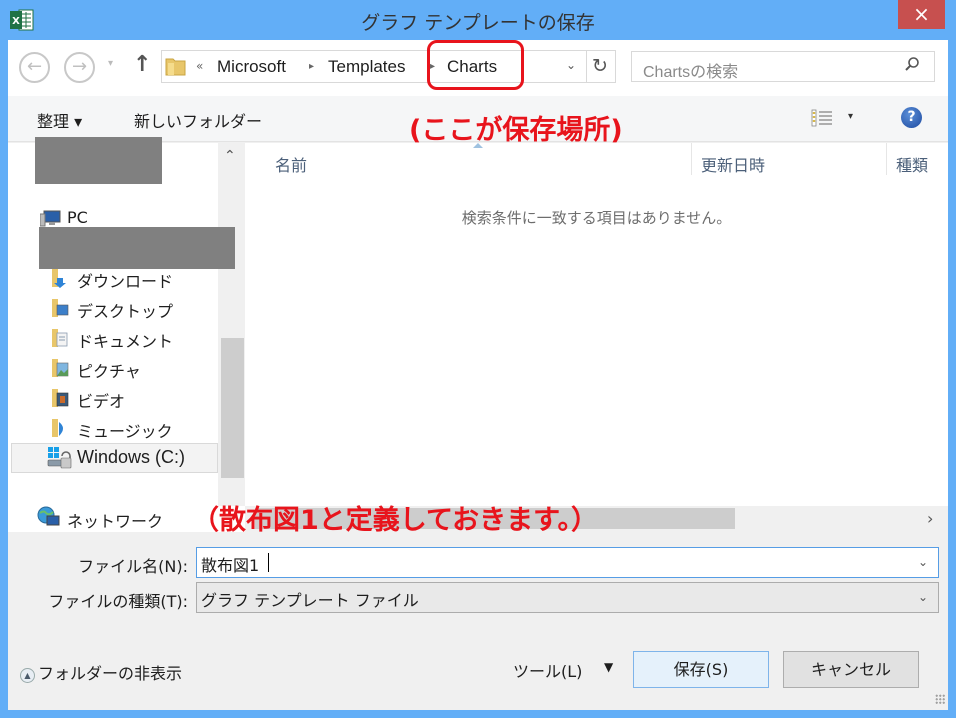  Describe the element at coordinates (912, 64) in the screenshot. I see `search-icon` at that location.